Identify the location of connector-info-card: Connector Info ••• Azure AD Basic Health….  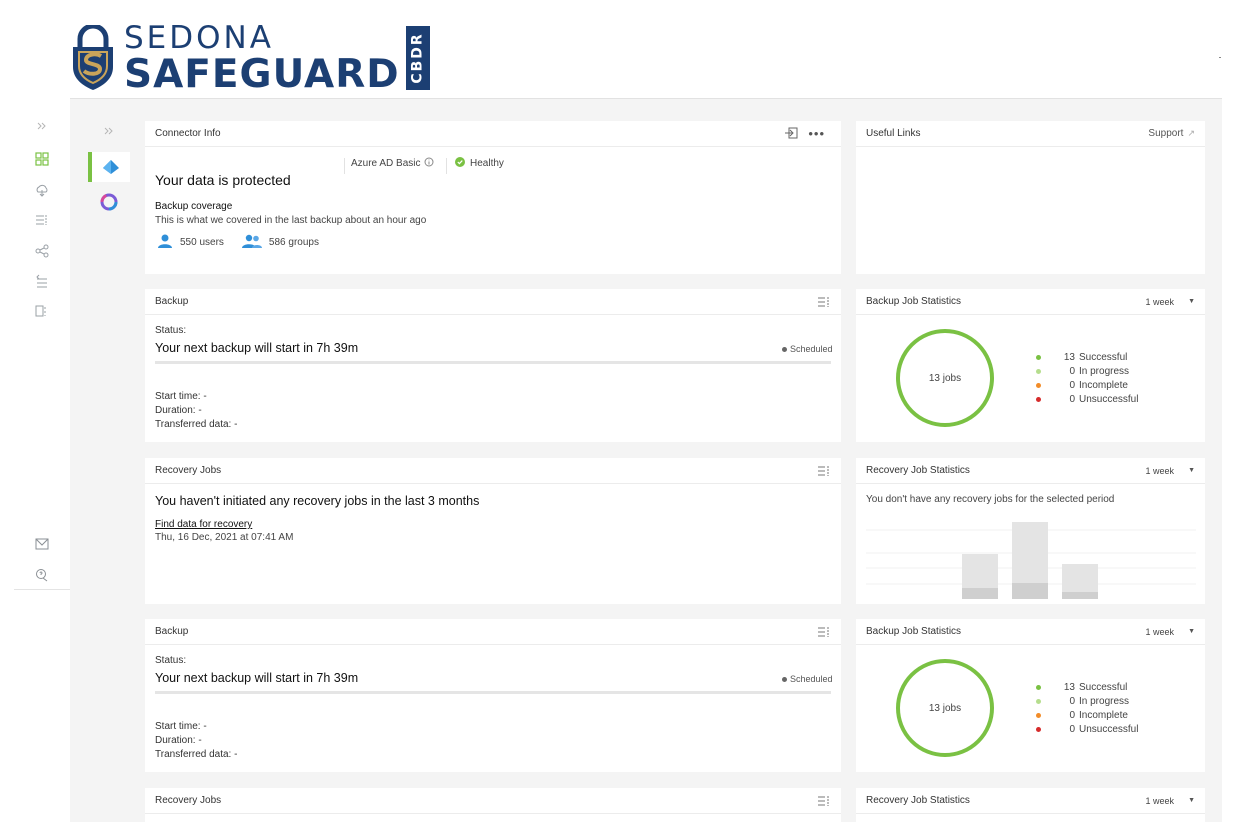
(493, 197).